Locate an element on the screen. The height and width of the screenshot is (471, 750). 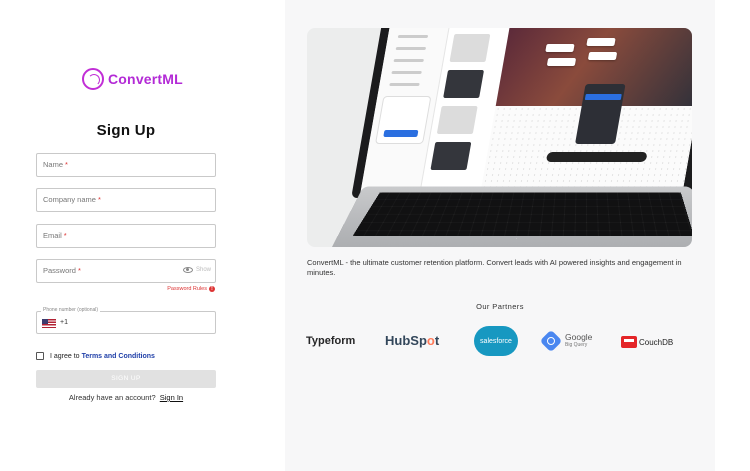
sign-up-button: SIGN UP is located at coordinates (126, 379).